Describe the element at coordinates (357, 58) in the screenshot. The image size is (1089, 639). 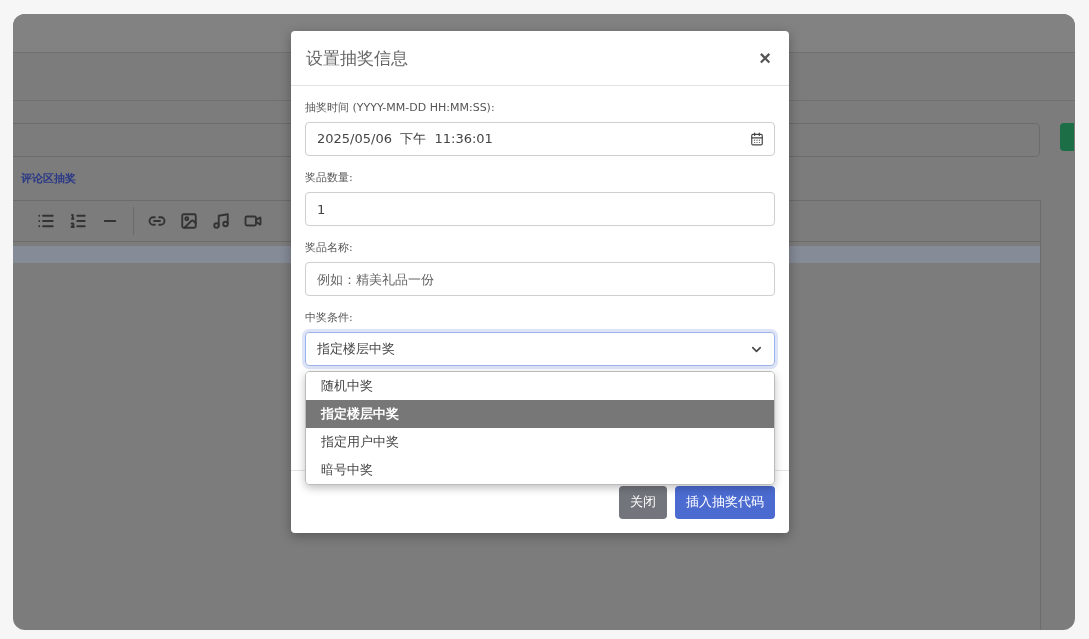
I see `modal-title: 设置抽奖信息` at that location.